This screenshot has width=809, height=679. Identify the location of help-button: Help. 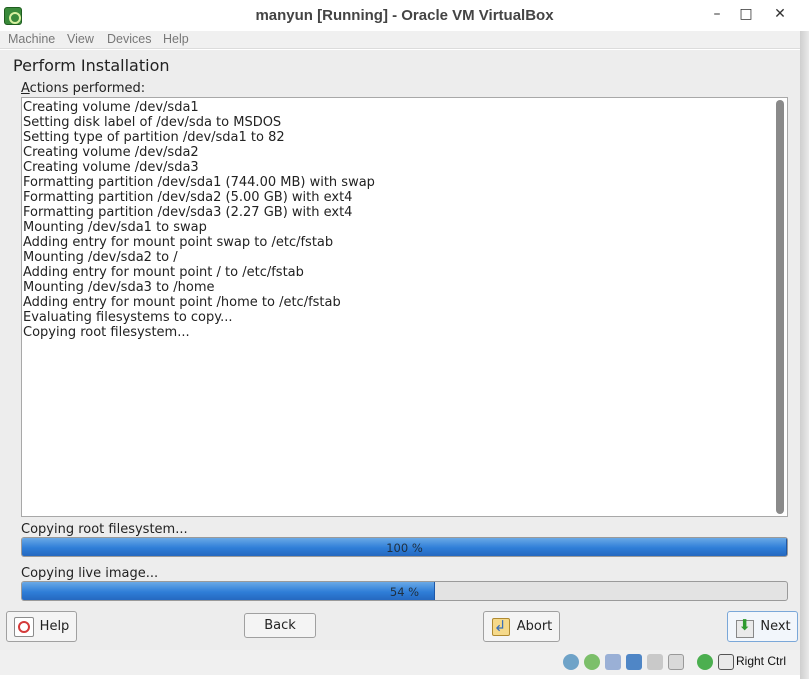
(41, 626).